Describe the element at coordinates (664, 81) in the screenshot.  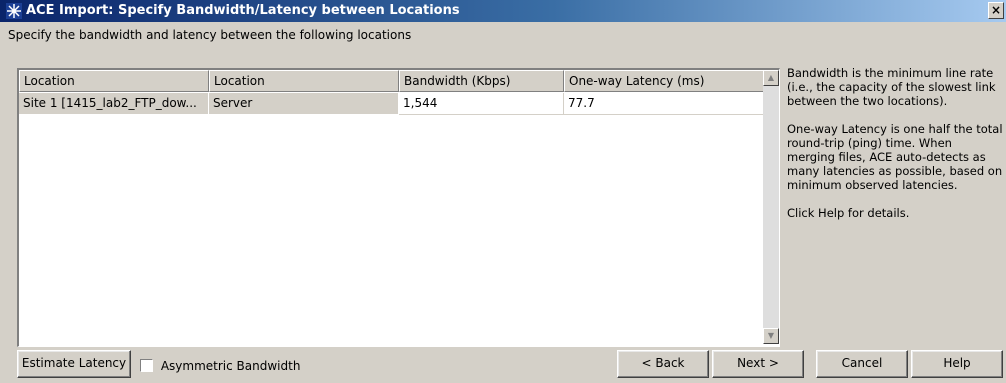
I see `column-header-latency: One-way Latency (ms)` at that location.